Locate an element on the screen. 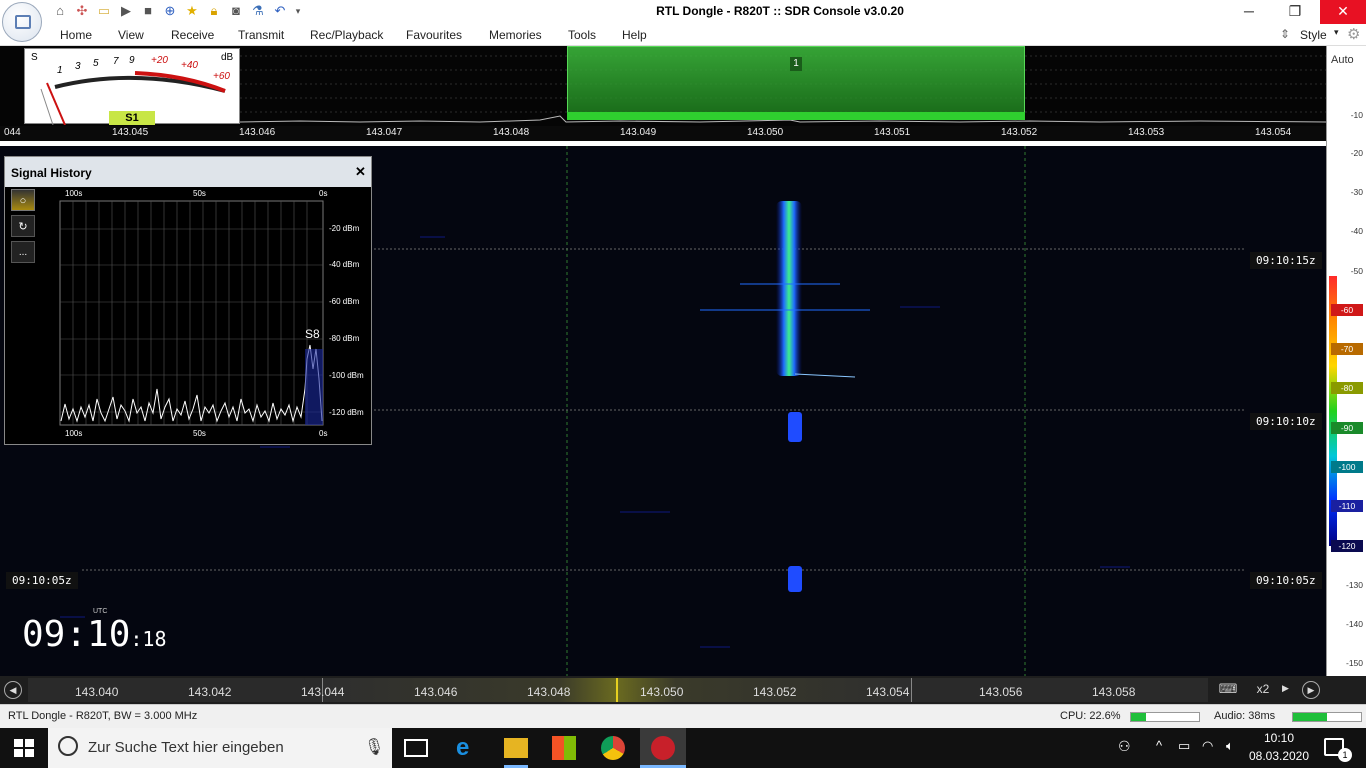 The height and width of the screenshot is (768, 1366). scroll-left-button: ◀ is located at coordinates (13, 690).